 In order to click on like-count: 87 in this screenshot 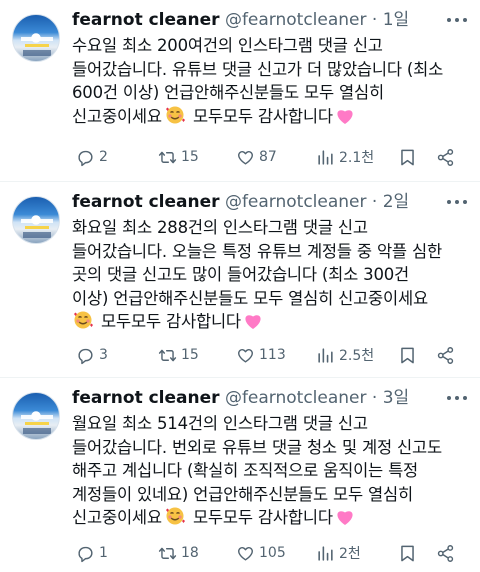, I will do `click(268, 157)`.